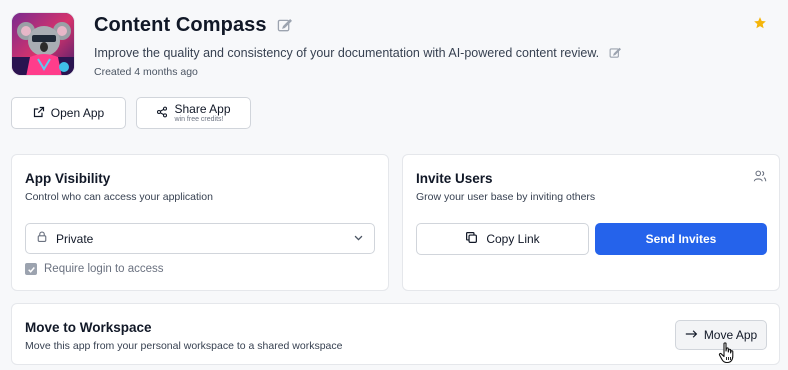  I want to click on visibility-selected-value: Private, so click(75, 238).